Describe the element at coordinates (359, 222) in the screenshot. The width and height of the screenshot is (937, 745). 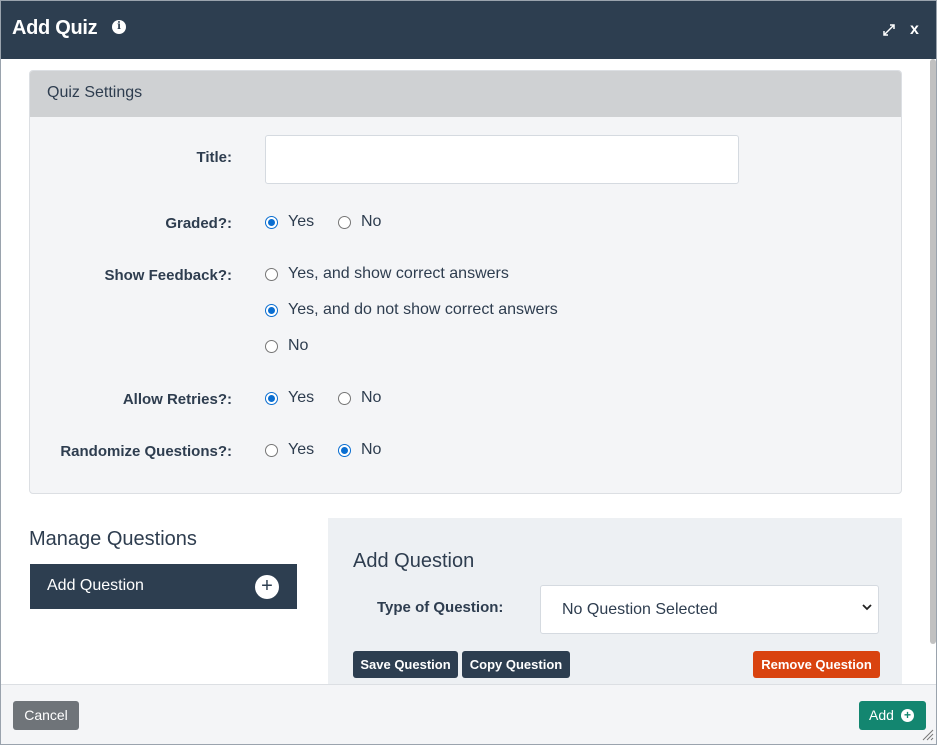
I see `graded-no-option: No` at that location.